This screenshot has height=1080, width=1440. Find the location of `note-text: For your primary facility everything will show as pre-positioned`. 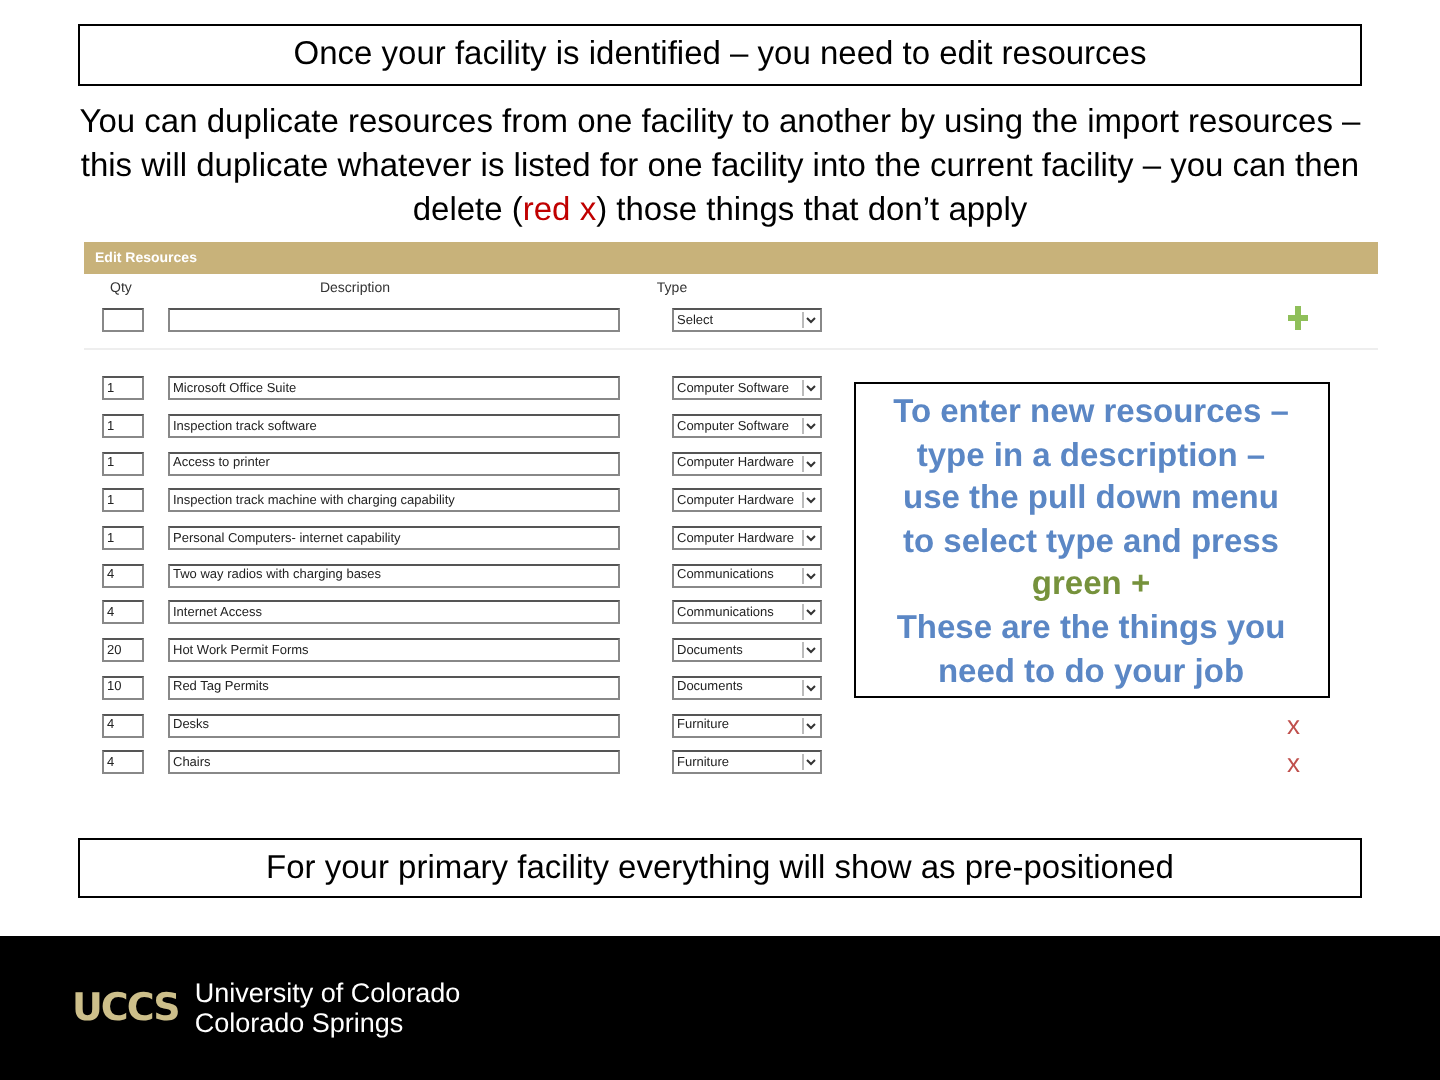

note-text: For your primary facility everything will show as pre-positioned is located at coordinates (720, 868).